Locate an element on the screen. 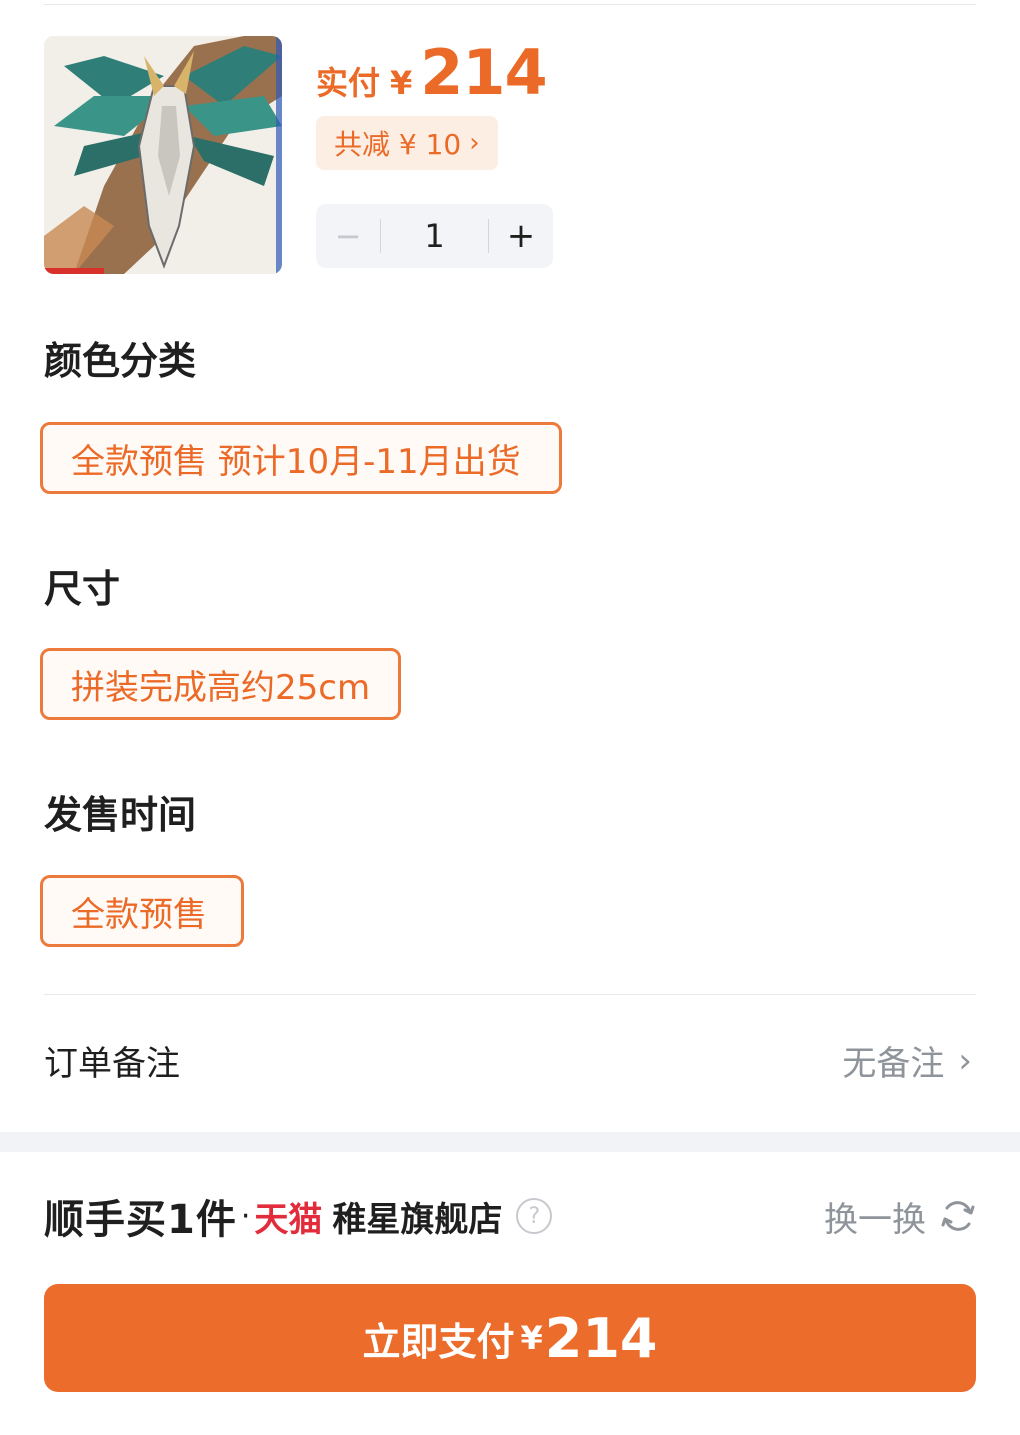 This screenshot has height=1435, width=1020. price-label: 实付 is located at coordinates (348, 83).